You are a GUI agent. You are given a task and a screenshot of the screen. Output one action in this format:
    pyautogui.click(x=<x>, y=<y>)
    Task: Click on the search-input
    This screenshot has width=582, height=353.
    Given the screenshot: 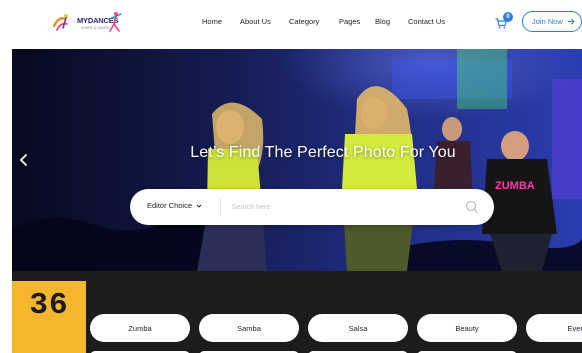 What is the action you would take?
    pyautogui.click(x=345, y=207)
    